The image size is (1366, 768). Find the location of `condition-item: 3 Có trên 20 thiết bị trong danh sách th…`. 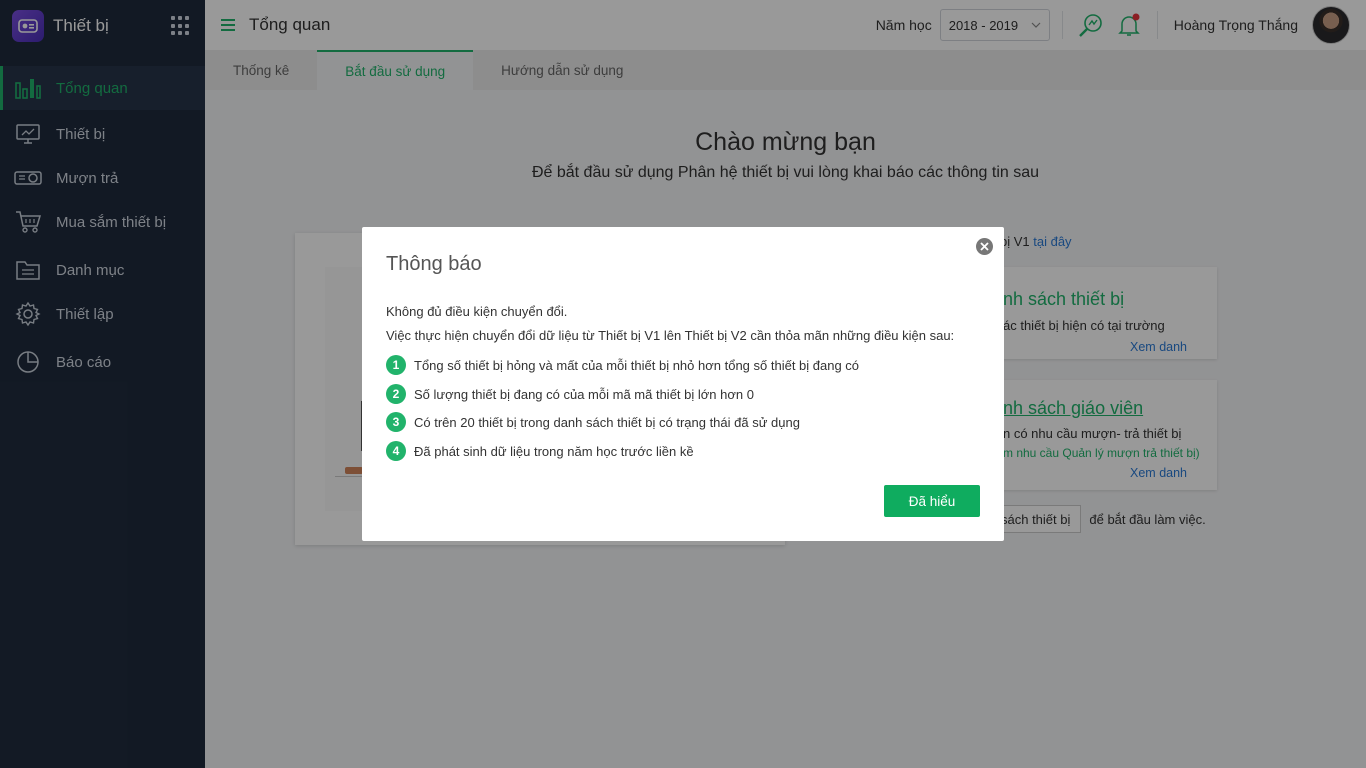

condition-item: 3 Có trên 20 thiết bị trong danh sách th… is located at coordinates (593, 422).